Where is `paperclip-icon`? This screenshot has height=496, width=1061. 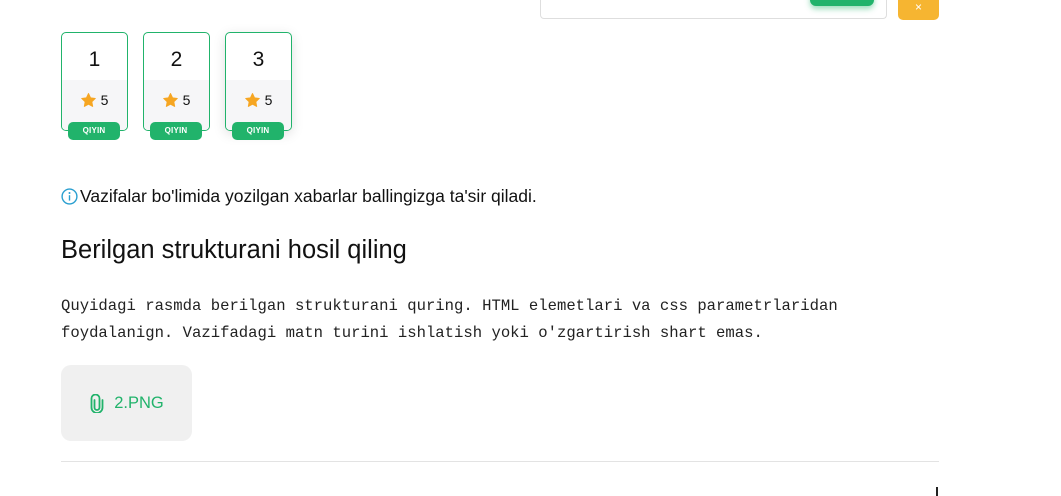
paperclip-icon is located at coordinates (97, 403).